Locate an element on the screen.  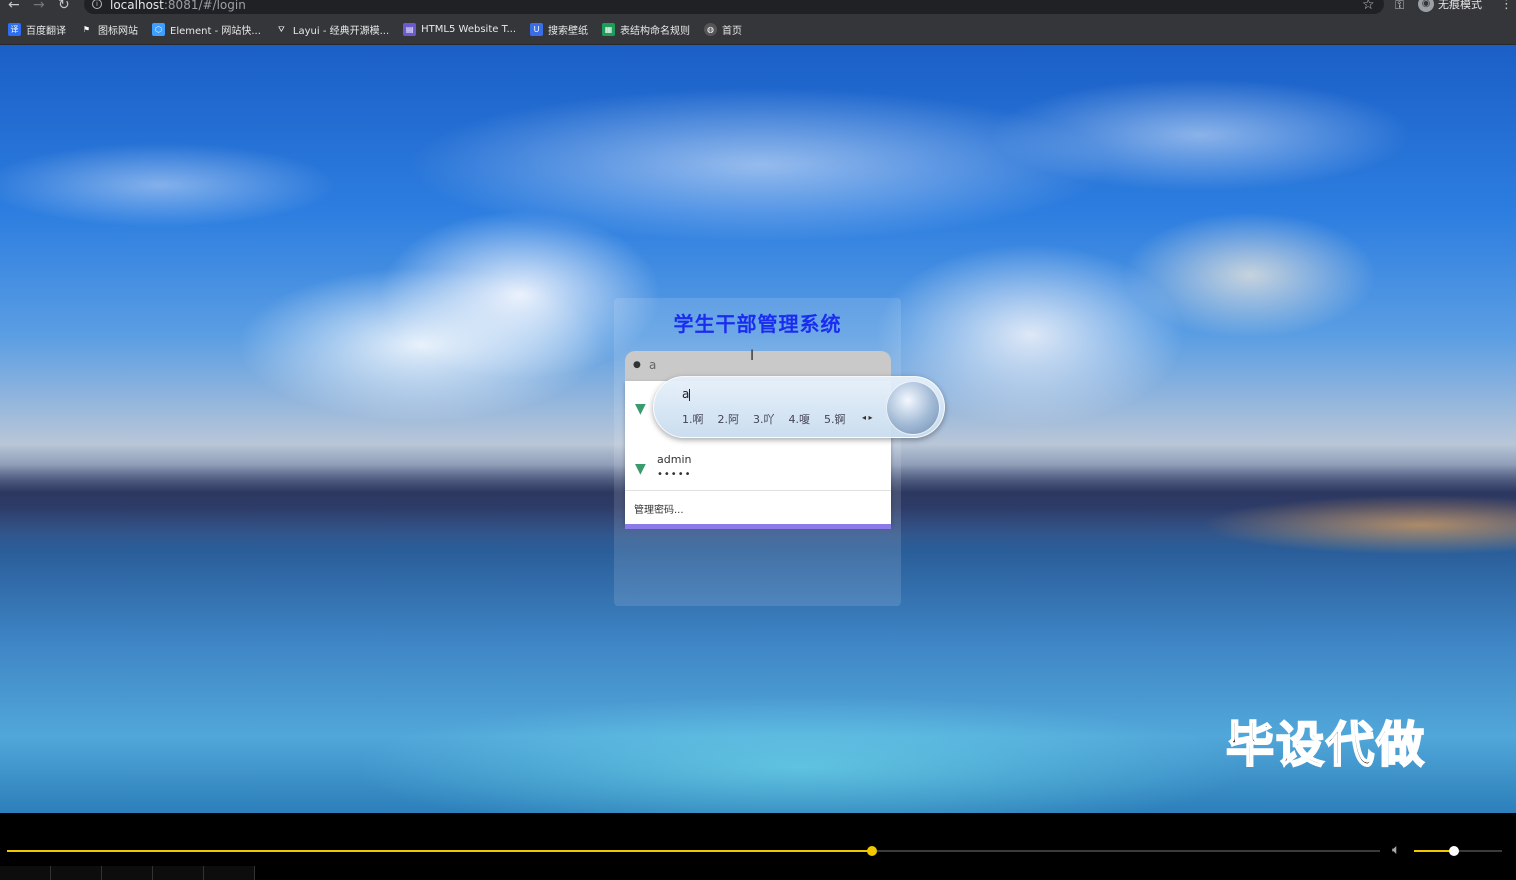
incognito-label: 无痕模式 is located at coordinates (1460, 5).